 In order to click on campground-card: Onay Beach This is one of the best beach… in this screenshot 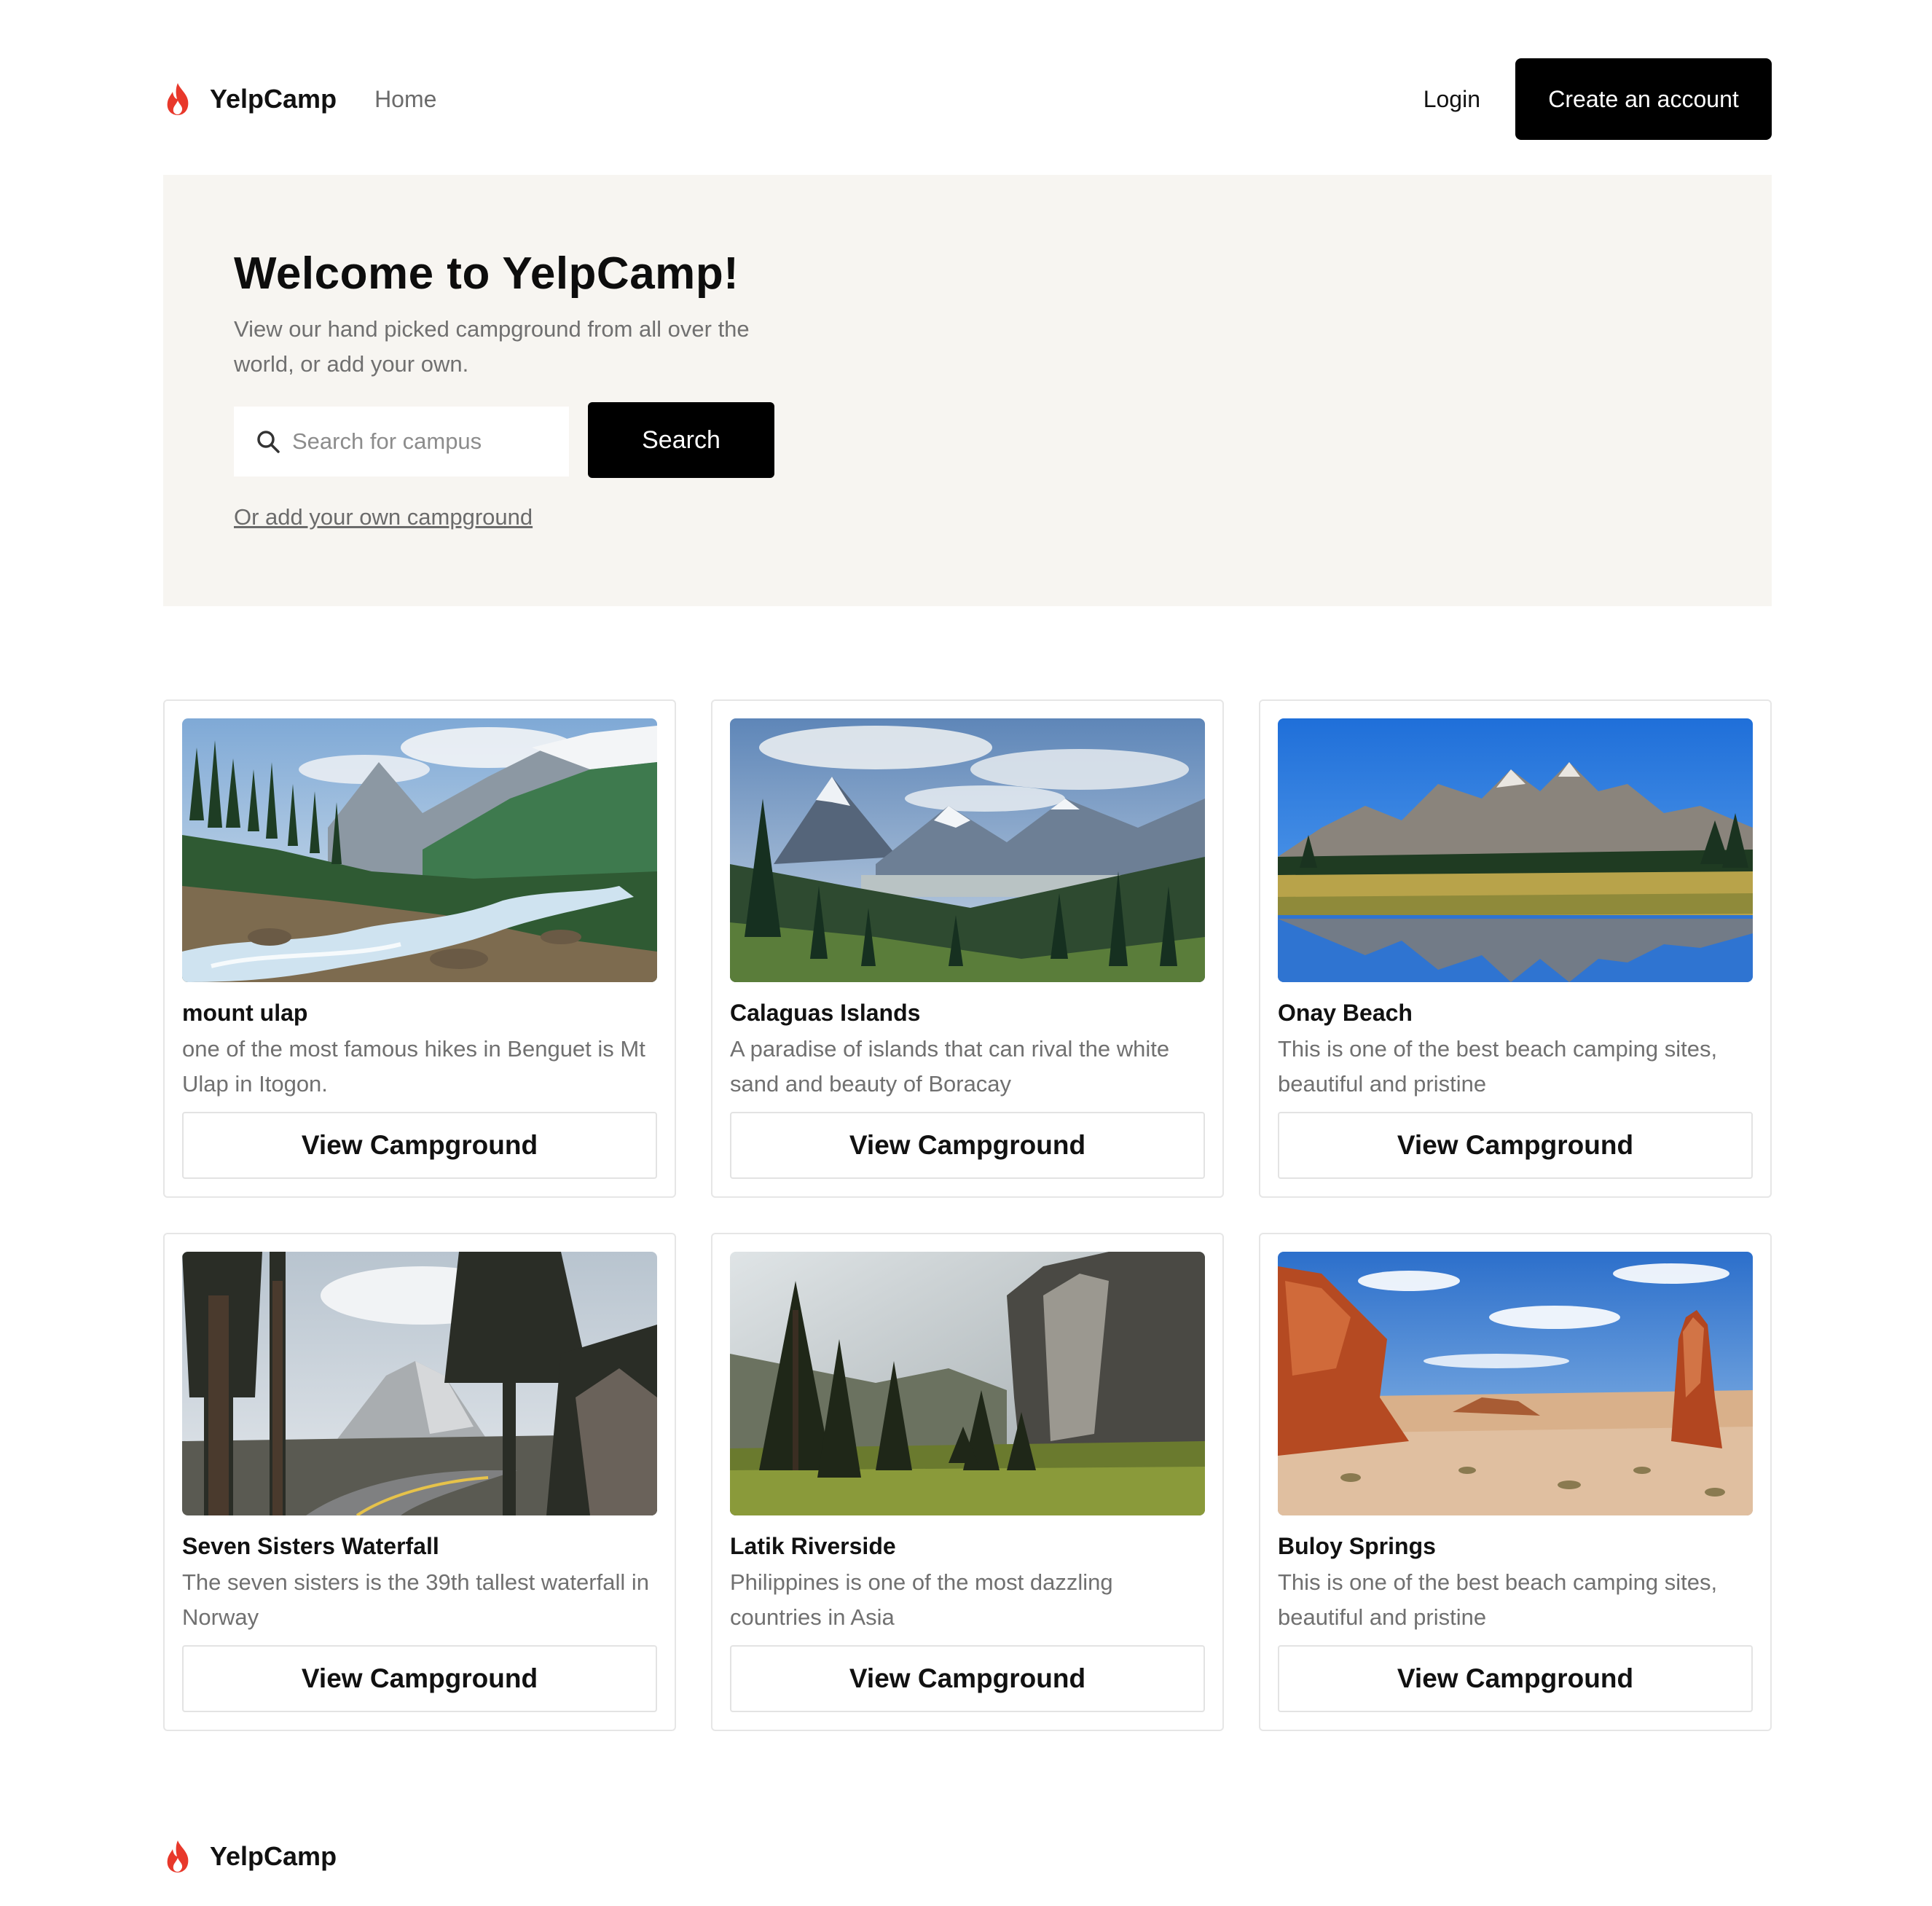, I will do `click(1515, 948)`.